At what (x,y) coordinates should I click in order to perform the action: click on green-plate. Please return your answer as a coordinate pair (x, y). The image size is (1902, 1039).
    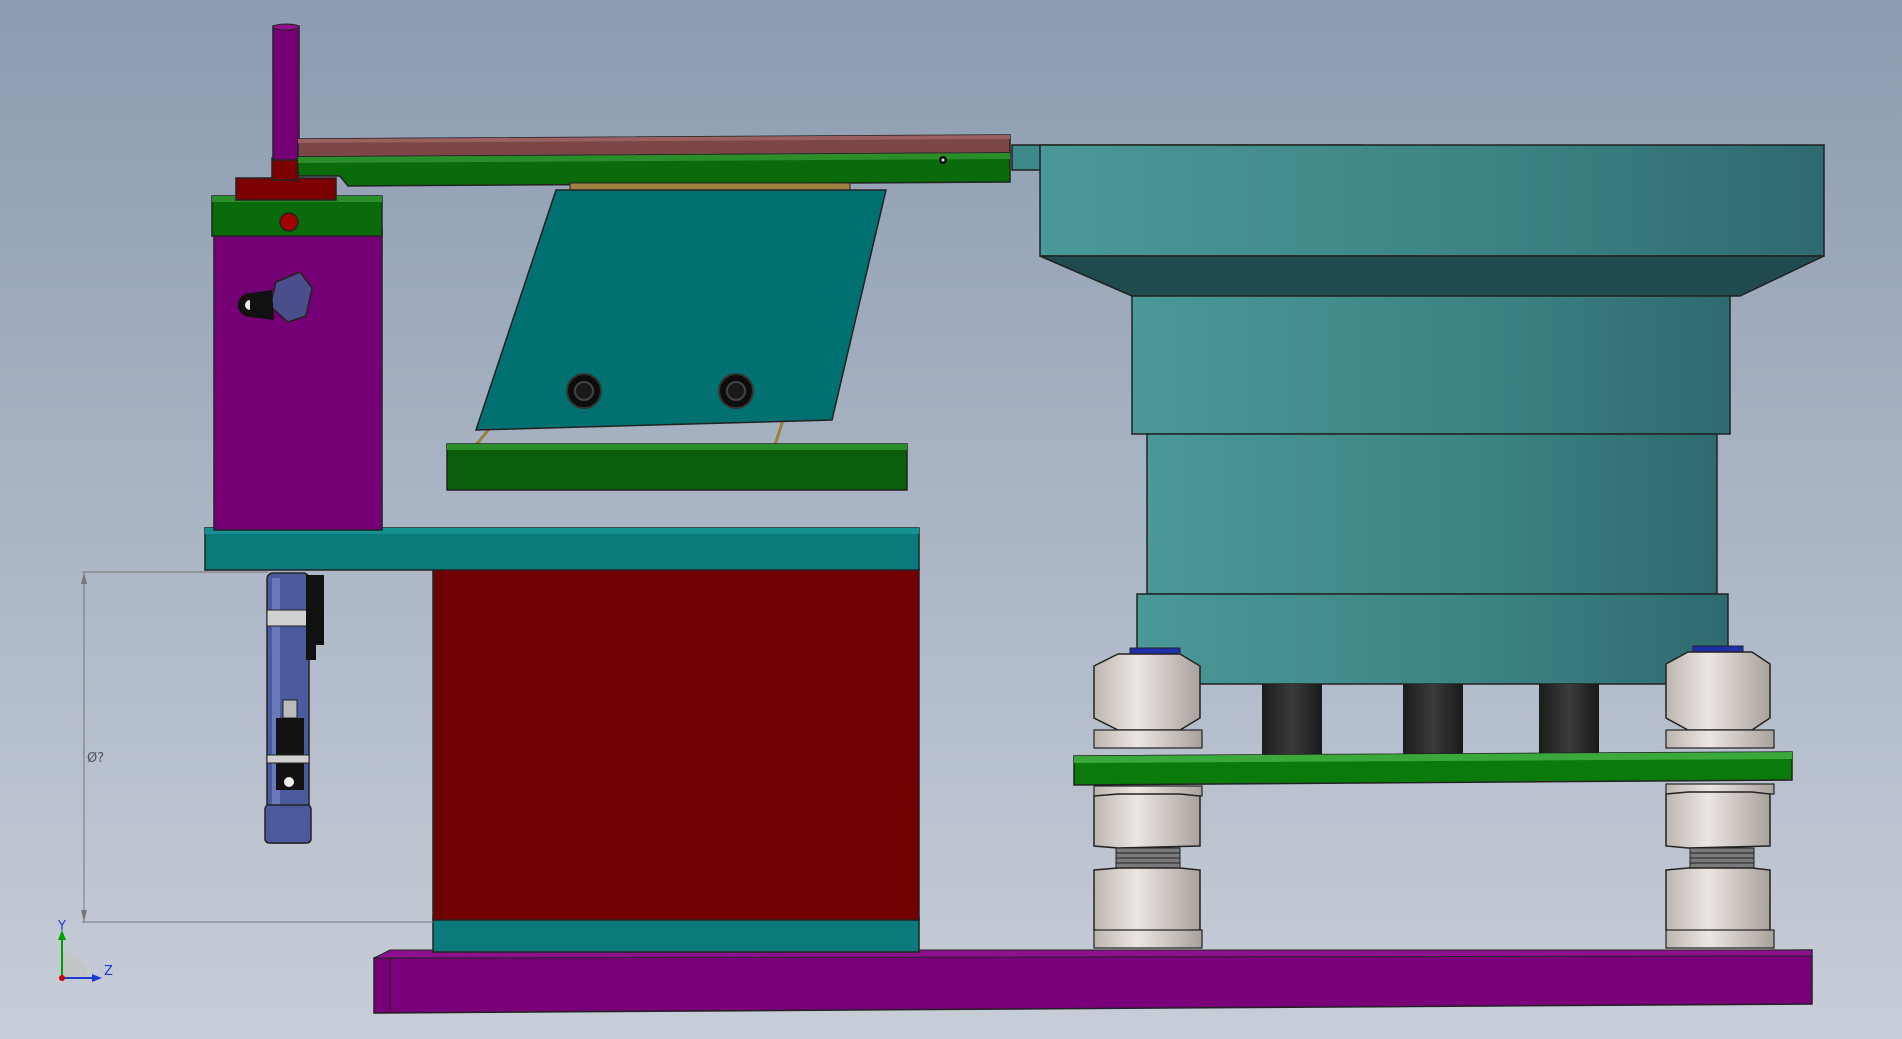
    Looking at the image, I should click on (677, 467).